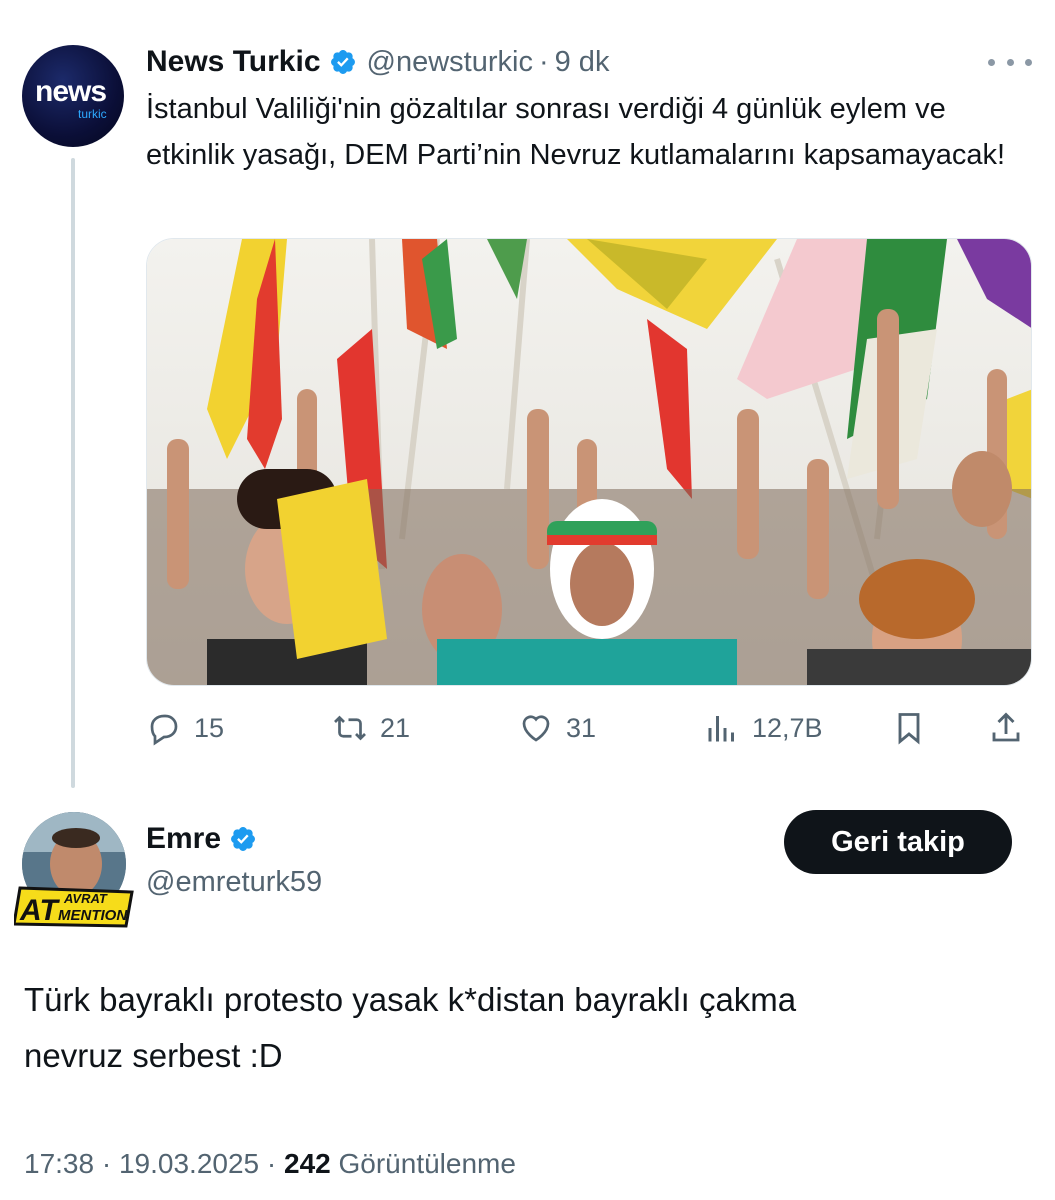  What do you see at coordinates (450, 62) in the screenshot?
I see `parent-handle: @newsturkic` at bounding box center [450, 62].